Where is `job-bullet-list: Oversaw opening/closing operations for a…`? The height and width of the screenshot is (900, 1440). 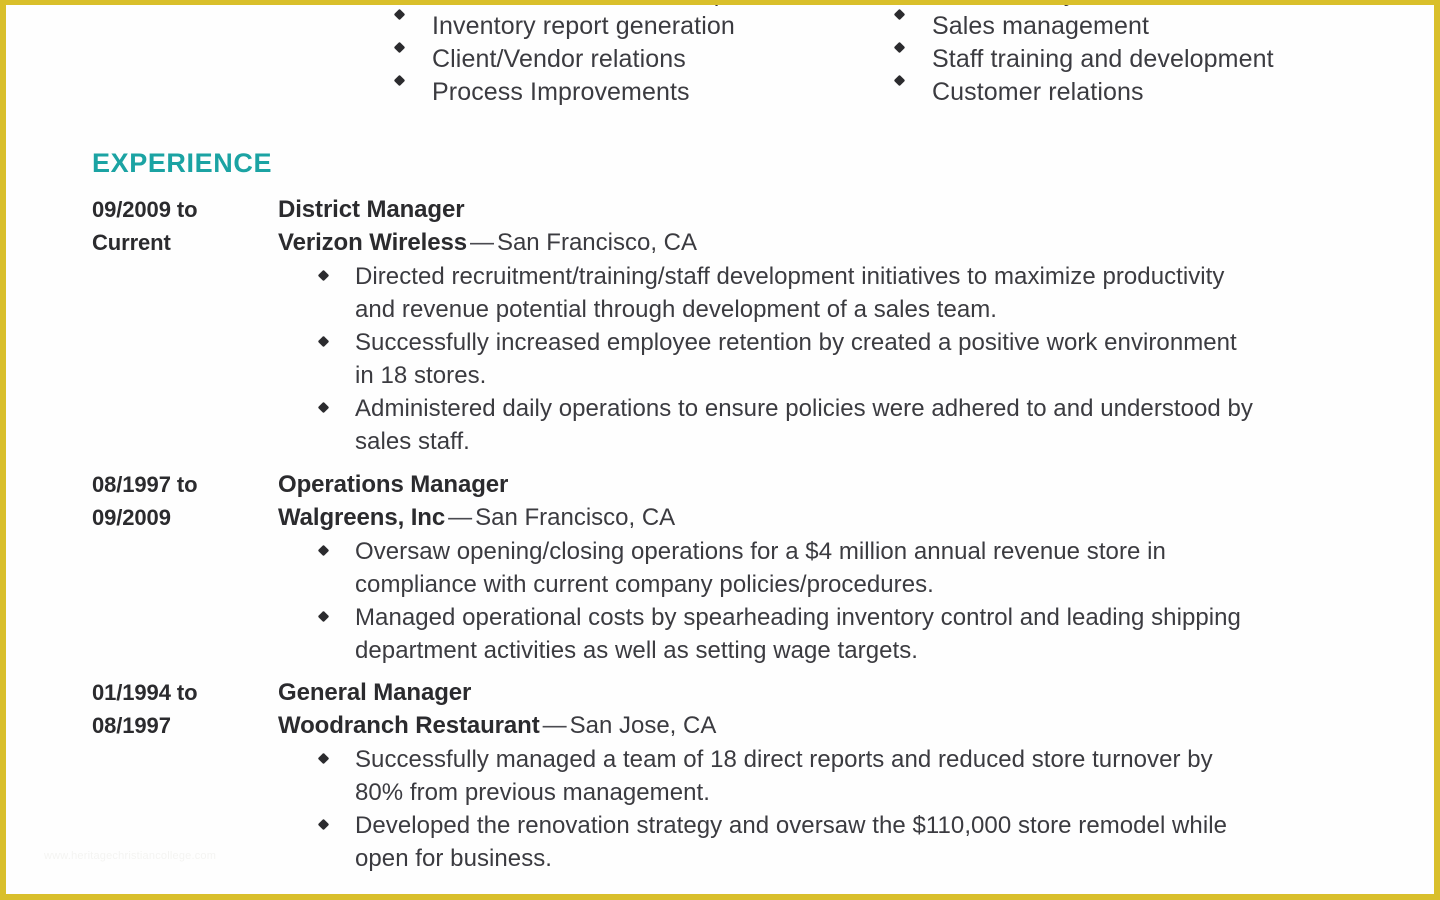 job-bullet-list: Oversaw opening/closing operations for a… is located at coordinates (826, 601).